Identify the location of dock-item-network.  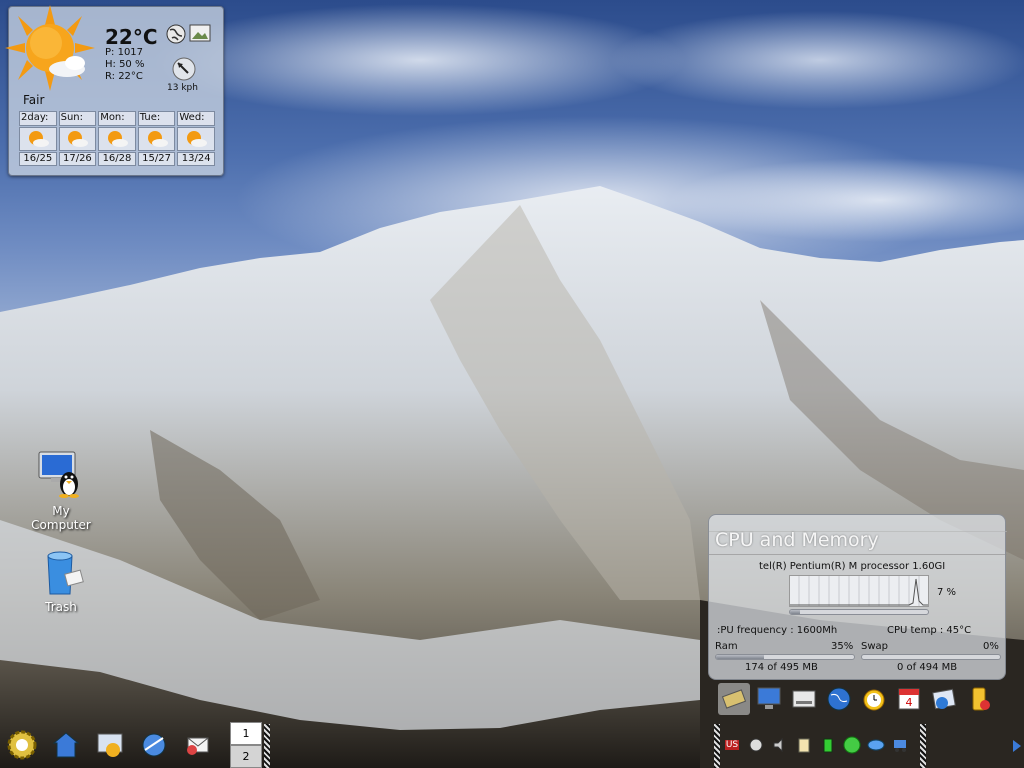
(839, 699).